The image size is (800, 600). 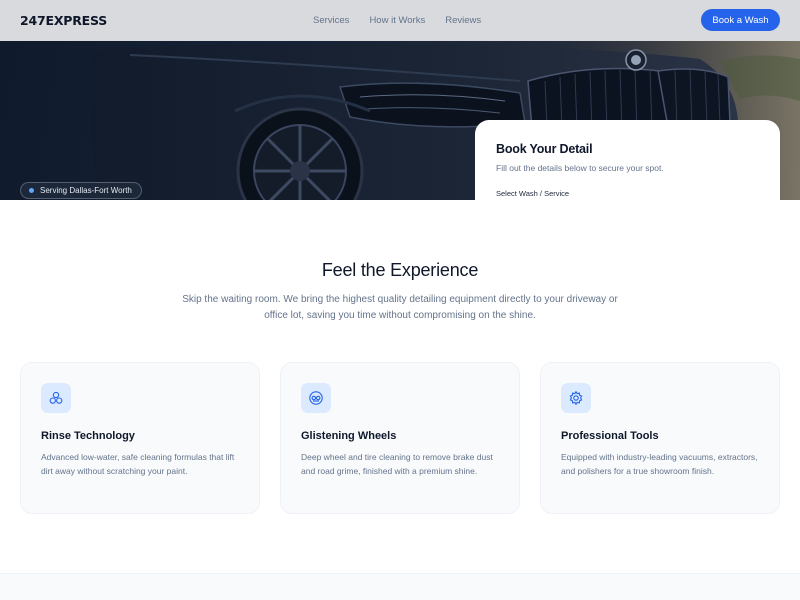 I want to click on nav-link-services: Services, so click(x=331, y=20).